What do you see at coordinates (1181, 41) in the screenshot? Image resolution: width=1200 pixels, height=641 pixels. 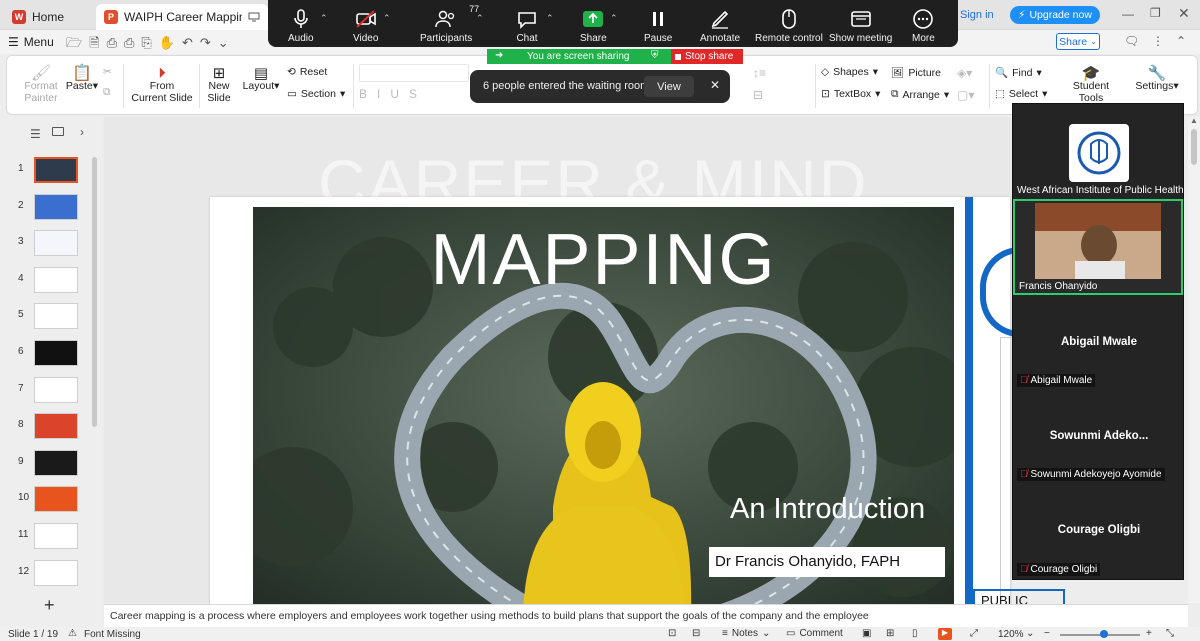 I see `collapse-icon: ⌃` at bounding box center [1181, 41].